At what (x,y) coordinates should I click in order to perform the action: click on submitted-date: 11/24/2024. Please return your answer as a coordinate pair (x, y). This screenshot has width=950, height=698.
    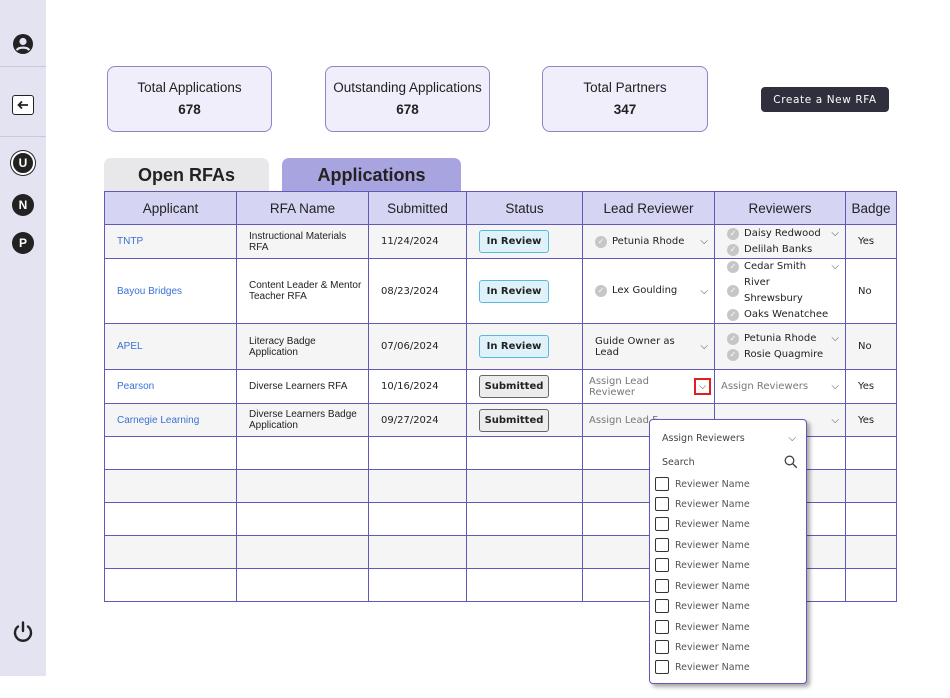
    Looking at the image, I should click on (417, 241).